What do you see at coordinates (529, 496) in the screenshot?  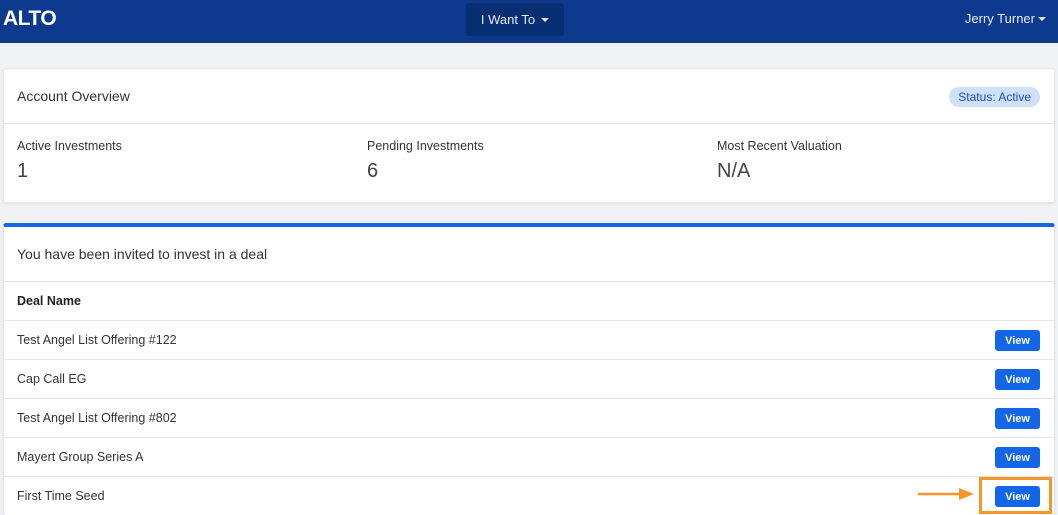 I see `table-row: First Time Seed View` at bounding box center [529, 496].